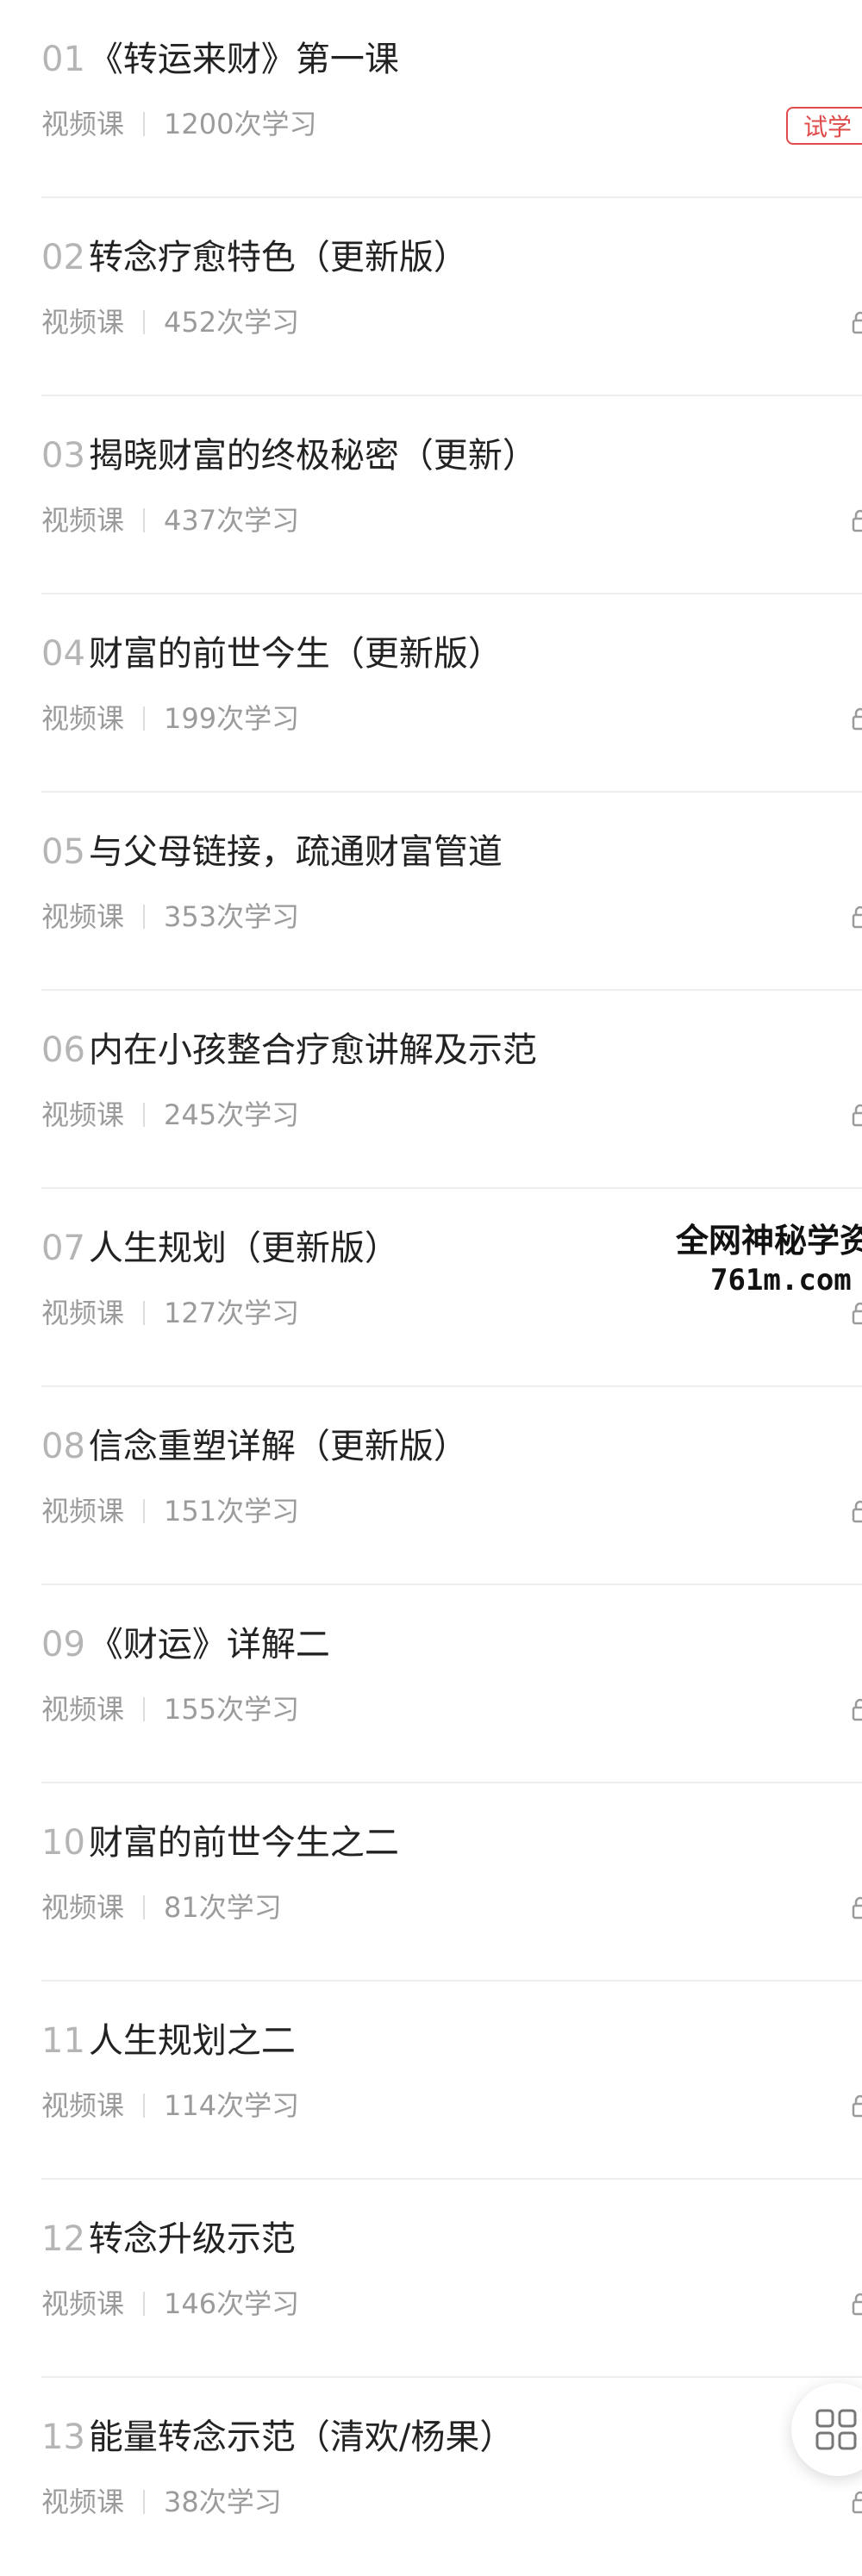  What do you see at coordinates (232, 1511) in the screenshot?
I see `lesson-views: 151次学习` at bounding box center [232, 1511].